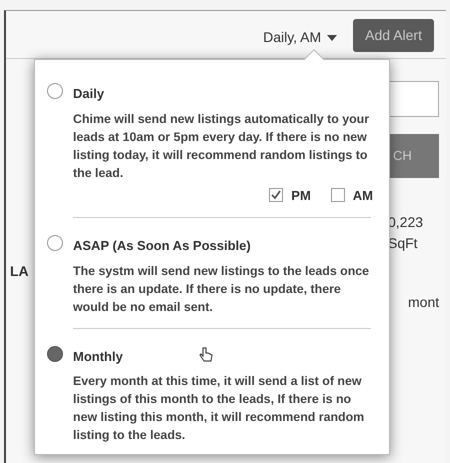 This screenshot has height=463, width=450. Describe the element at coordinates (206, 355) in the screenshot. I see `hand-cursor-icon` at that location.